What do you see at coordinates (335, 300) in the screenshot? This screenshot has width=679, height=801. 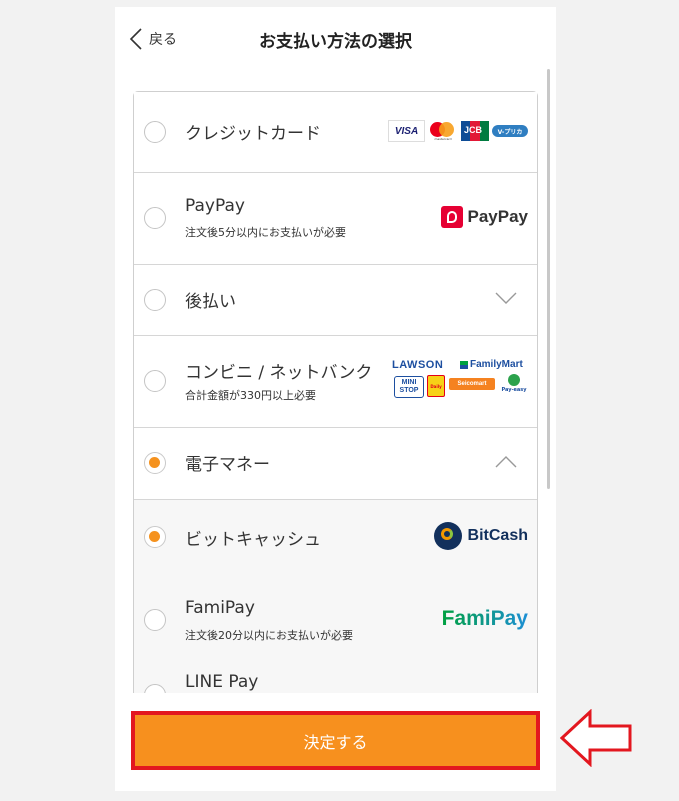 I see `method-deferred-payment: 後払い` at bounding box center [335, 300].